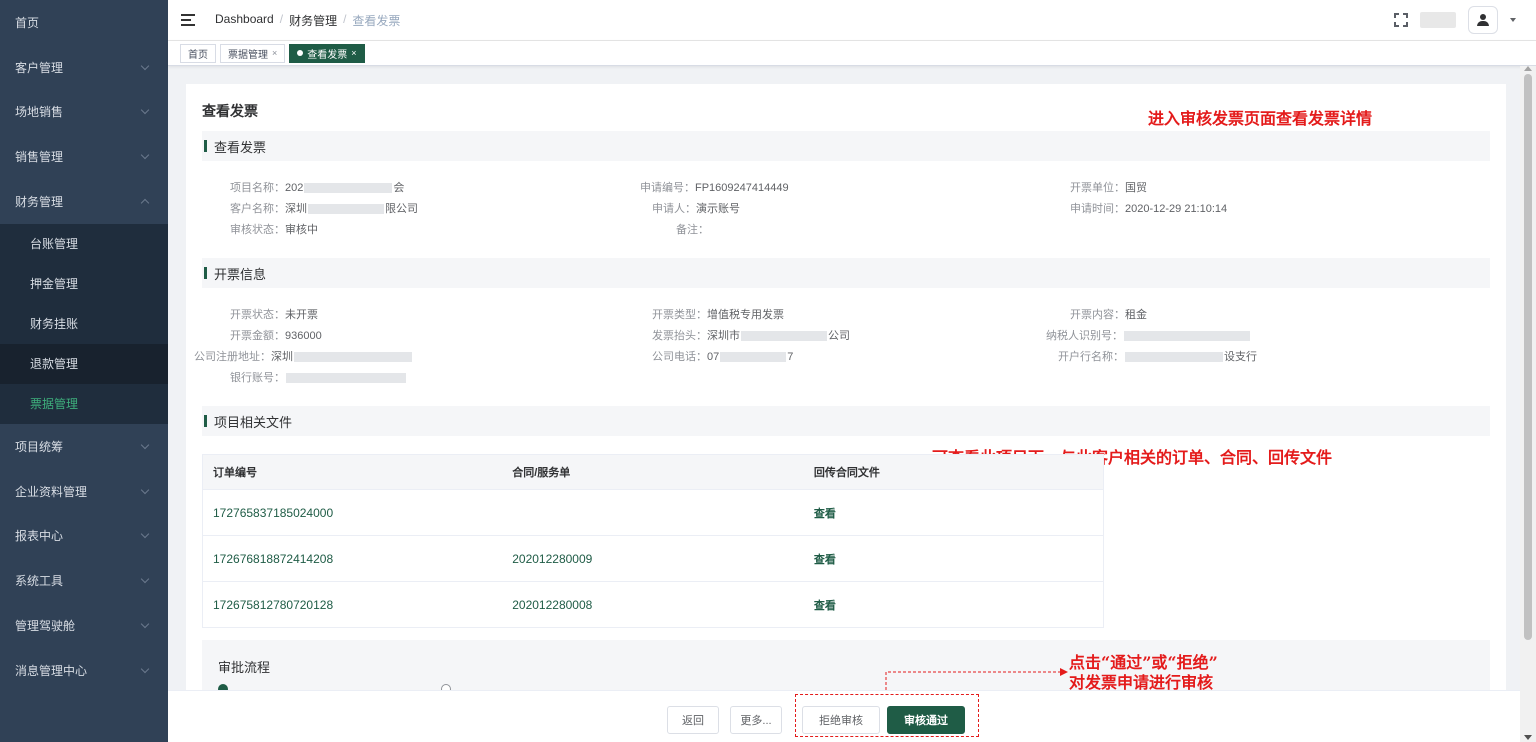 The image size is (1536, 742). What do you see at coordinates (1148, 335) in the screenshot?
I see `field-taxpayer-id: 纳税人识别号：` at bounding box center [1148, 335].